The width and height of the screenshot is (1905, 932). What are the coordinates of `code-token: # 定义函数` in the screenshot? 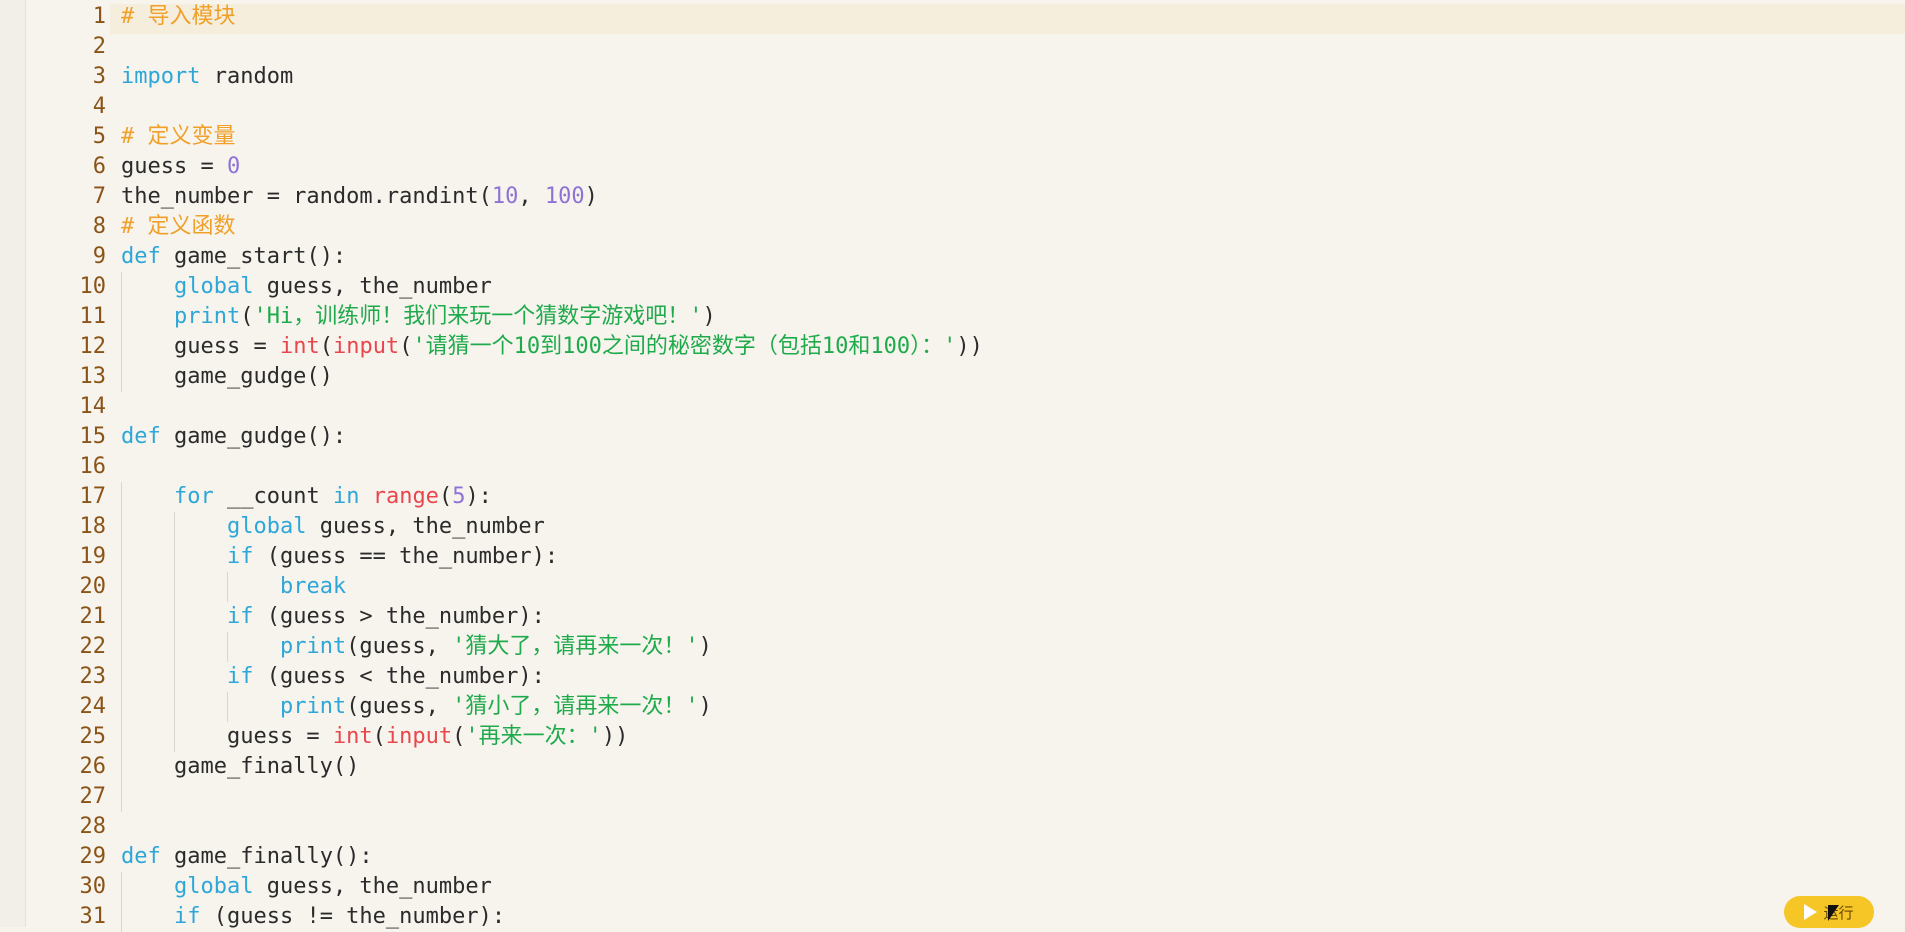 It's located at (178, 226).